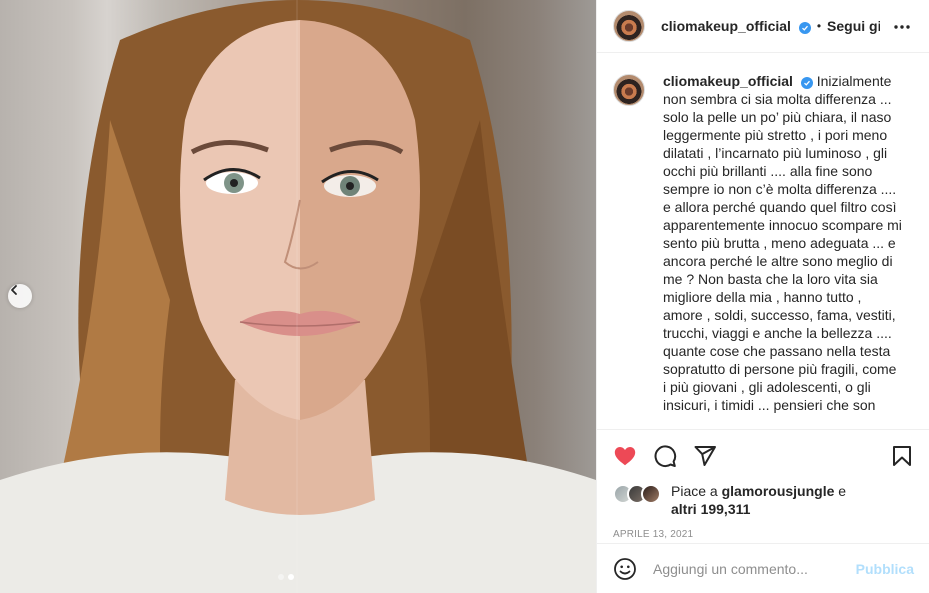  What do you see at coordinates (853, 26) in the screenshot?
I see `follow-button: Segui già` at bounding box center [853, 26].